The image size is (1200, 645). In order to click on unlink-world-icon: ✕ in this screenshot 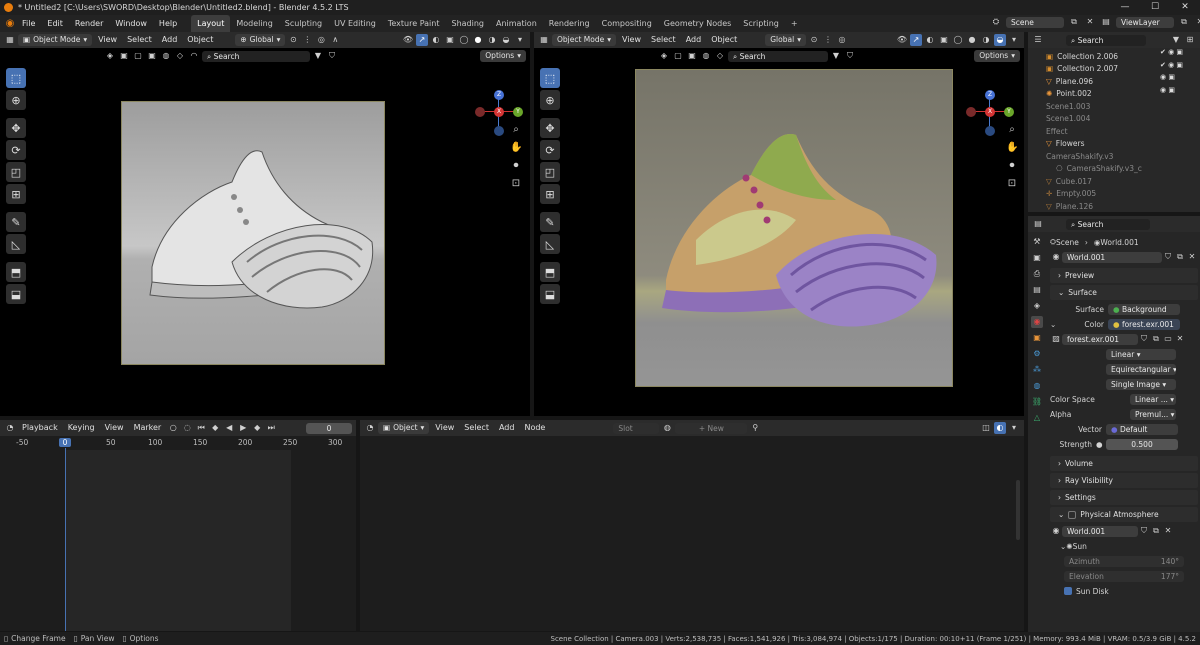, I will do `click(1192, 257)`.